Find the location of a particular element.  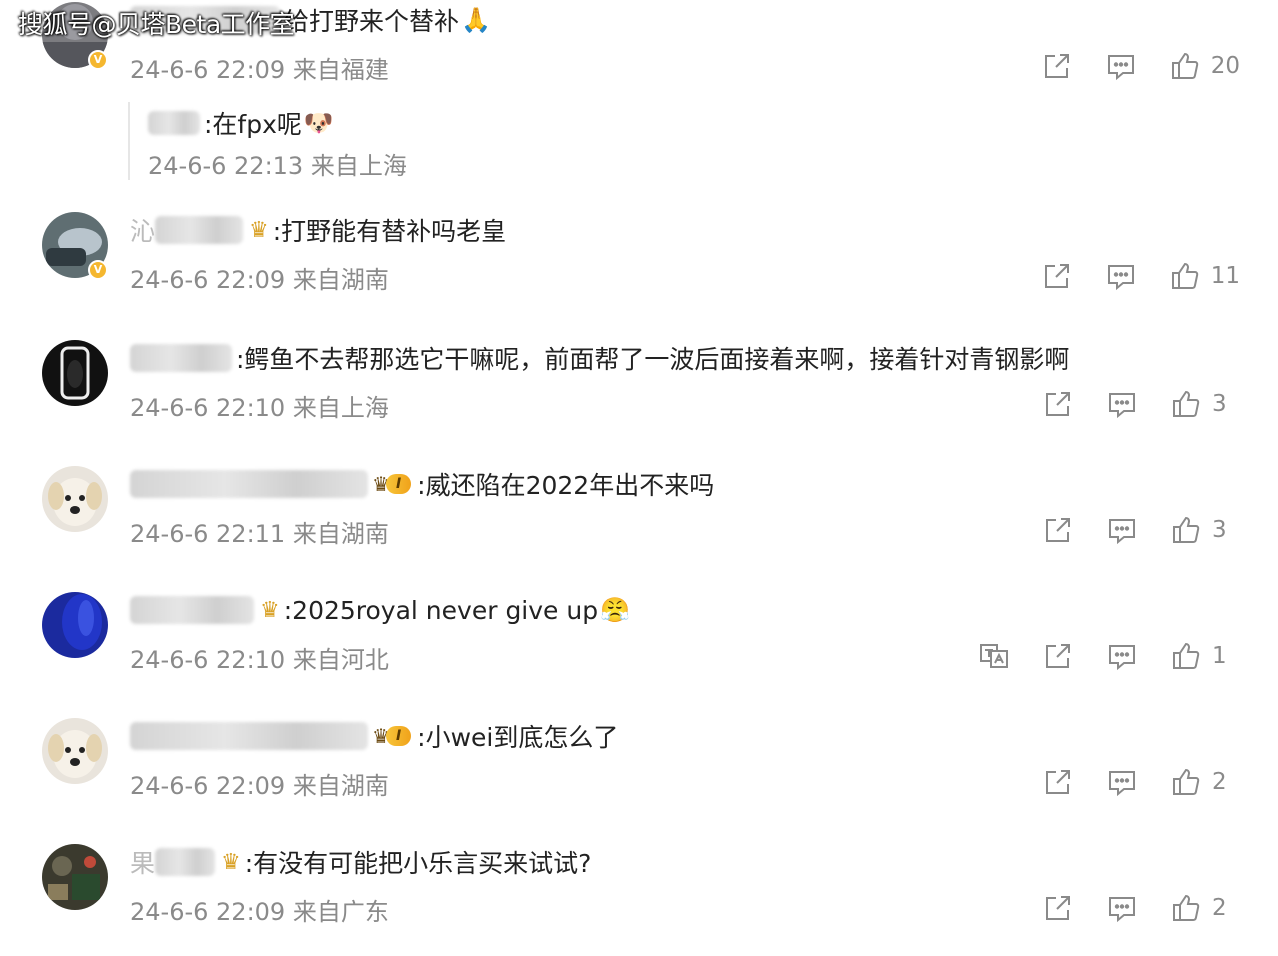

reply-meta: 24-6-6 22:13 来自上海 is located at coordinates (277, 166).